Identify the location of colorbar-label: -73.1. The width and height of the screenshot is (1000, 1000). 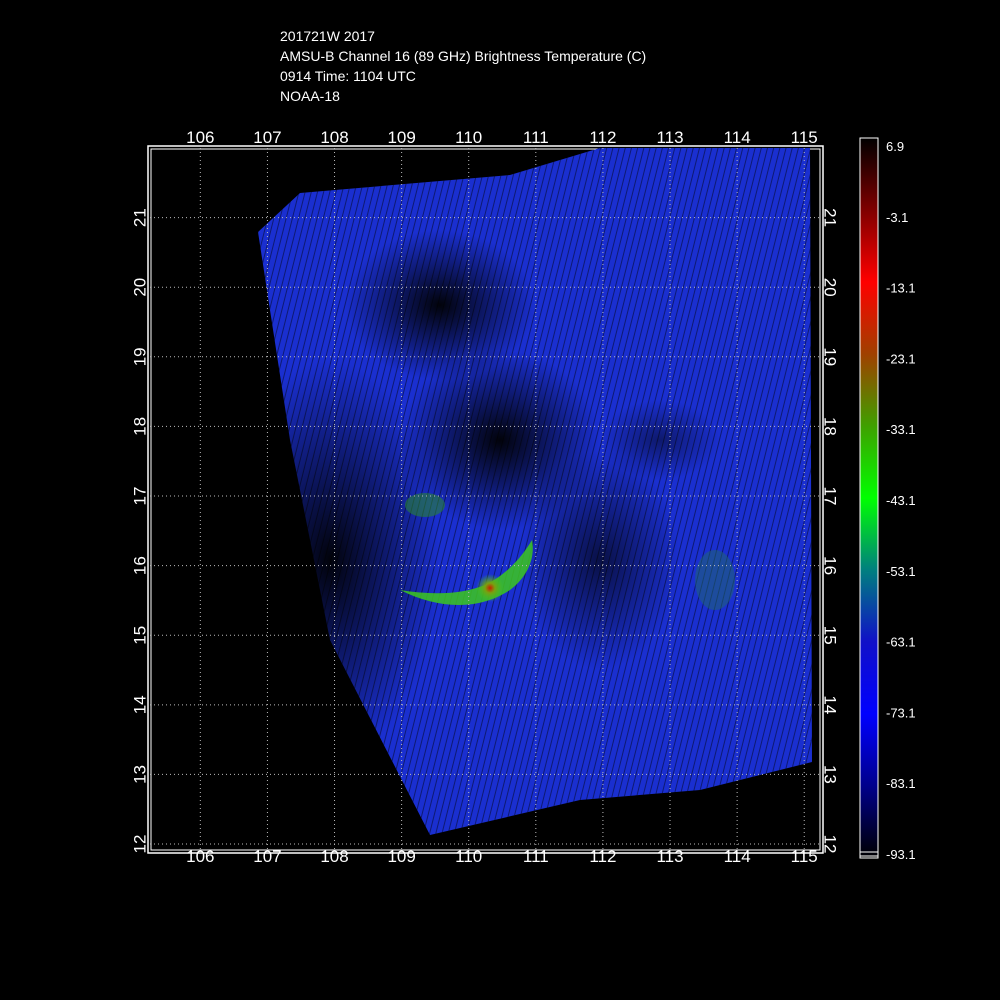
(901, 712).